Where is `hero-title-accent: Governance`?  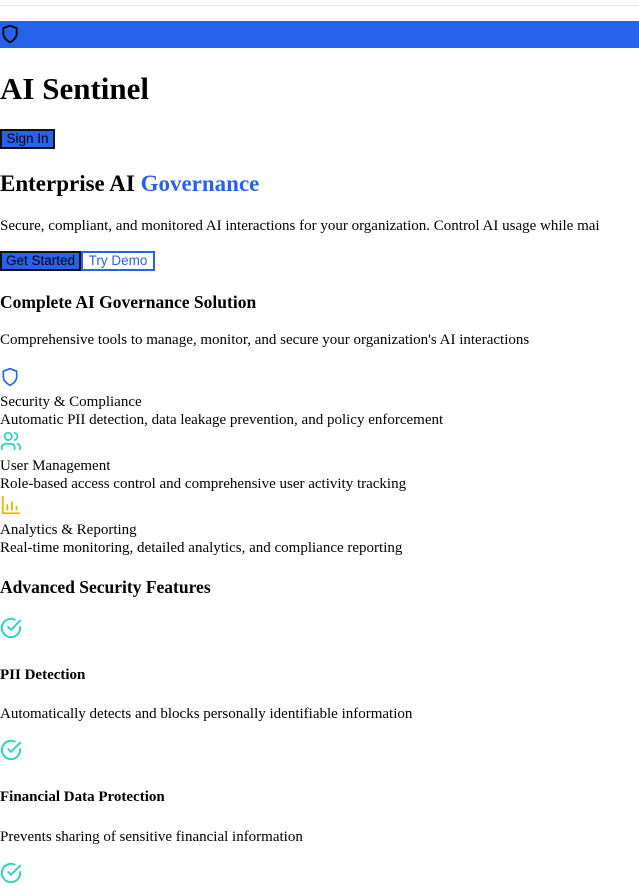
hero-title-accent: Governance is located at coordinates (200, 183).